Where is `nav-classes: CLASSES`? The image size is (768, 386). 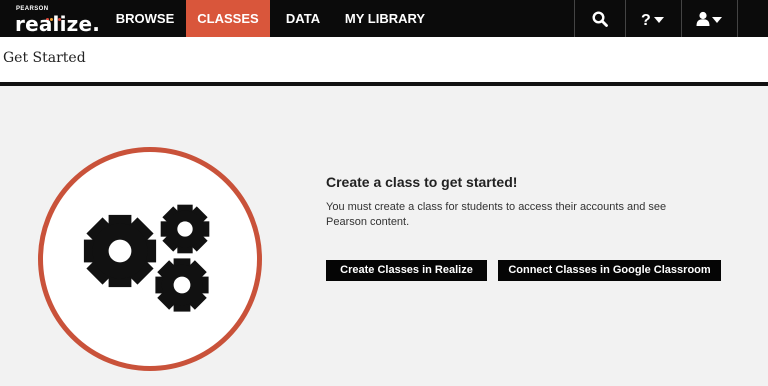
nav-classes: CLASSES is located at coordinates (228, 18).